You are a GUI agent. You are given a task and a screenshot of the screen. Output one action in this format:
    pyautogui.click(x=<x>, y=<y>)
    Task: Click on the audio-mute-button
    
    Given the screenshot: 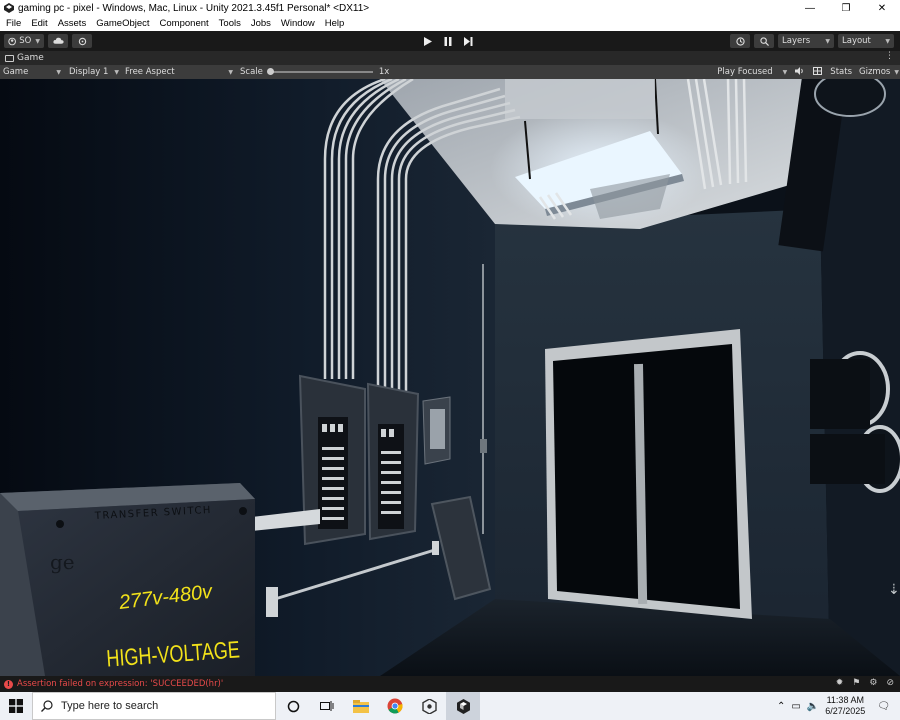 What is the action you would take?
    pyautogui.click(x=799, y=72)
    